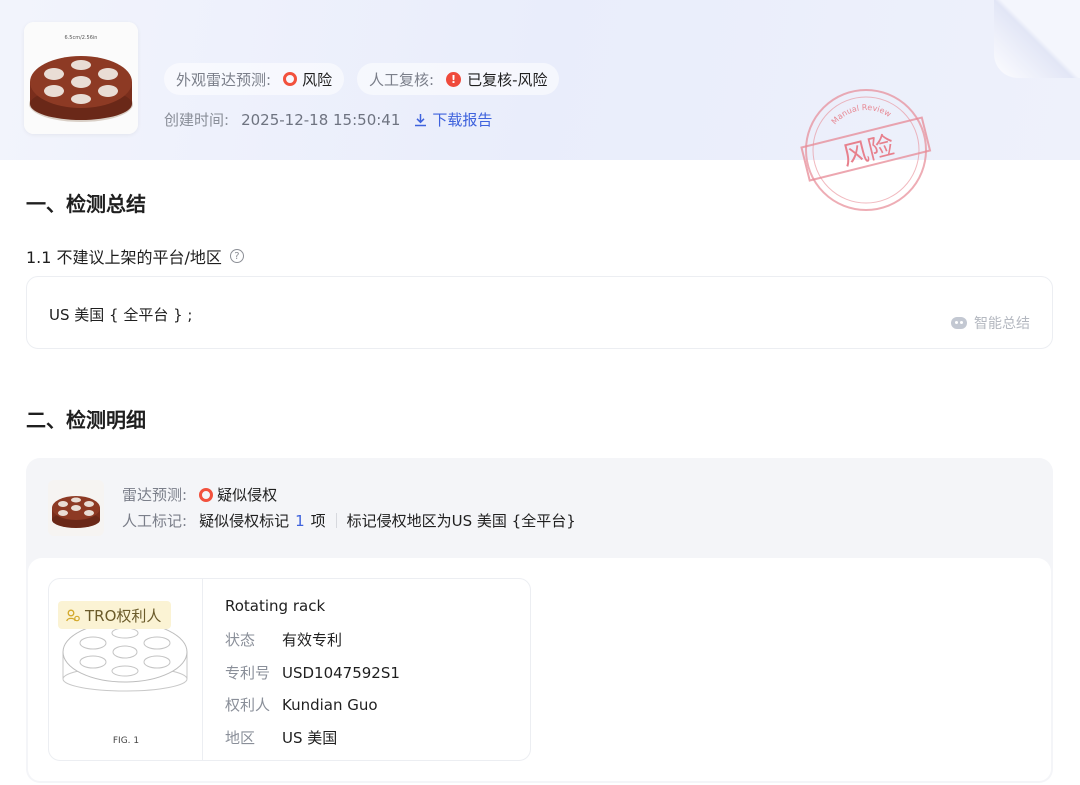 Image resolution: width=1080 pixels, height=785 pixels. Describe the element at coordinates (121, 315) in the screenshot. I see `summary-text: US 美国 { 全平台 } ;` at that location.